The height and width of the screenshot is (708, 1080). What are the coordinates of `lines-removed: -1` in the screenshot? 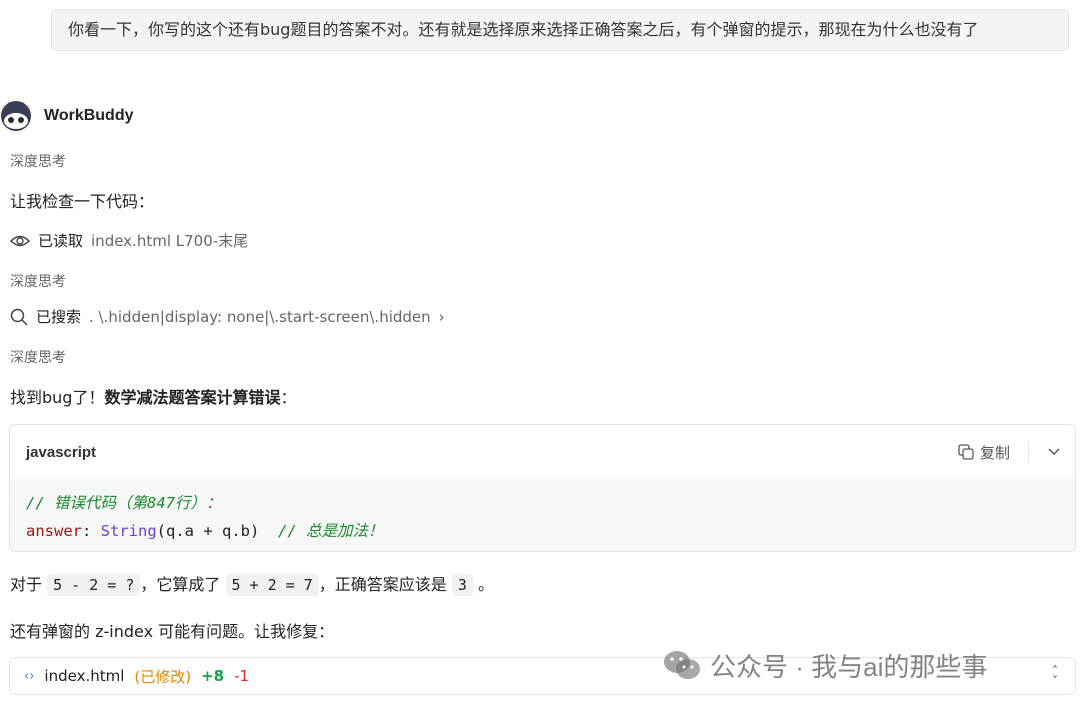 It's located at (242, 676).